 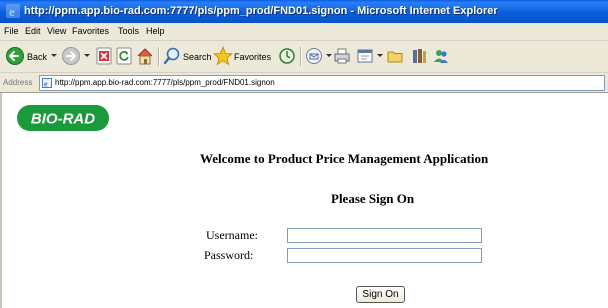 What do you see at coordinates (37, 57) in the screenshot?
I see `back-button-label: Back` at bounding box center [37, 57].